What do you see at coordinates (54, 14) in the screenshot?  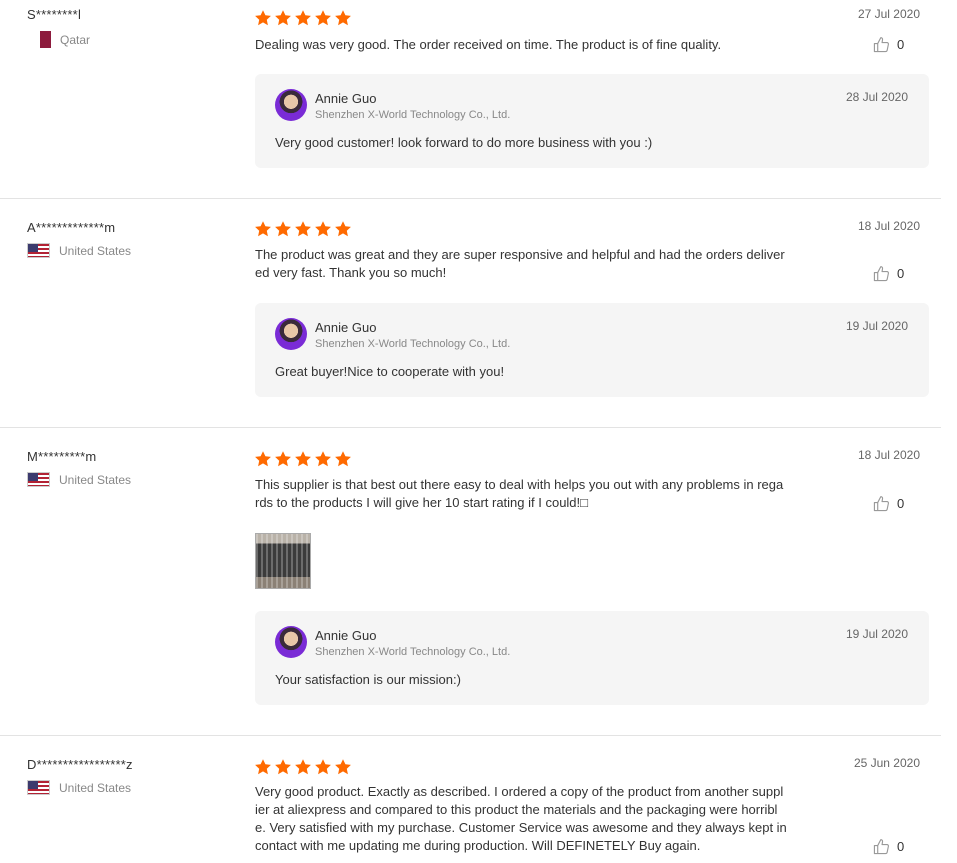 I see `buyer-name: S********l` at bounding box center [54, 14].